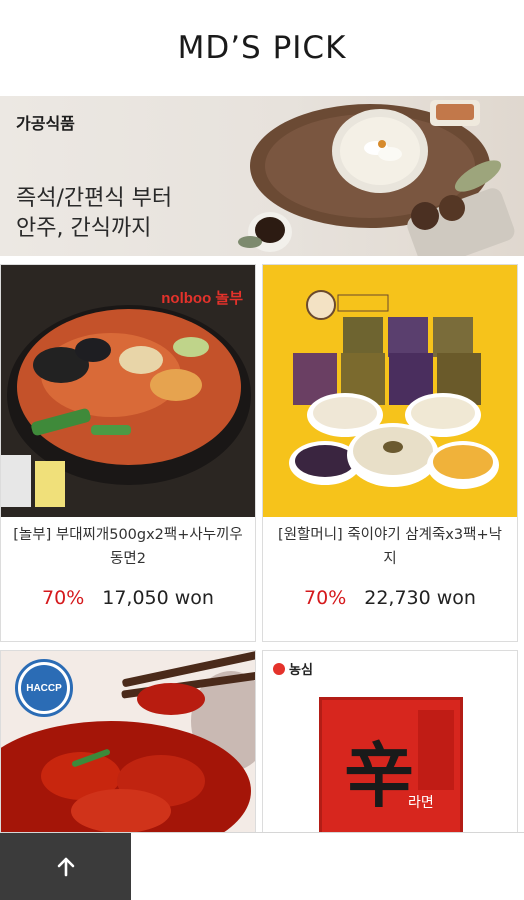 The image size is (524, 900). I want to click on haccp-badge: HACCP, so click(44, 688).